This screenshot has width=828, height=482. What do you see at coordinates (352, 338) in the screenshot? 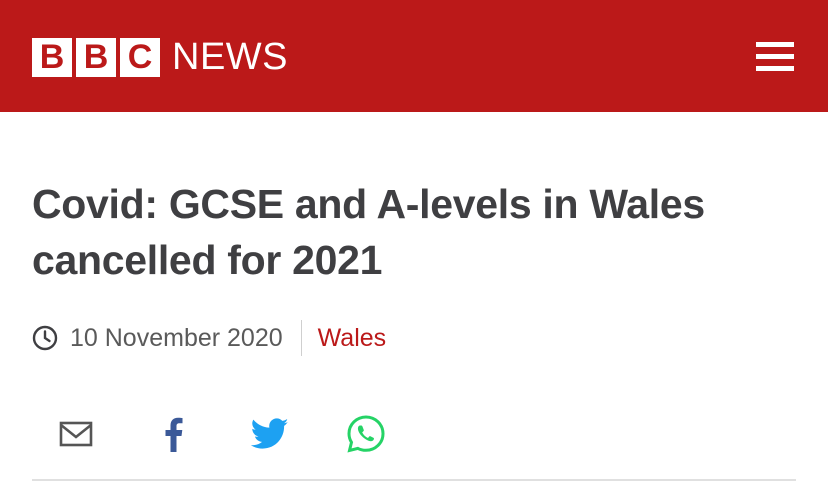
I see `section-link-wales: Wales` at bounding box center [352, 338].